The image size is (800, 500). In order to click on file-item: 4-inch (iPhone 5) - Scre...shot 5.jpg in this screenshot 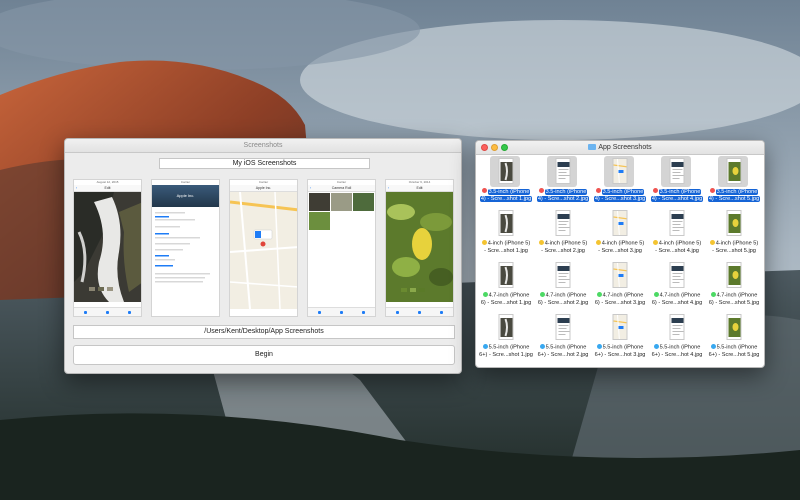, I will do `click(734, 234)`.